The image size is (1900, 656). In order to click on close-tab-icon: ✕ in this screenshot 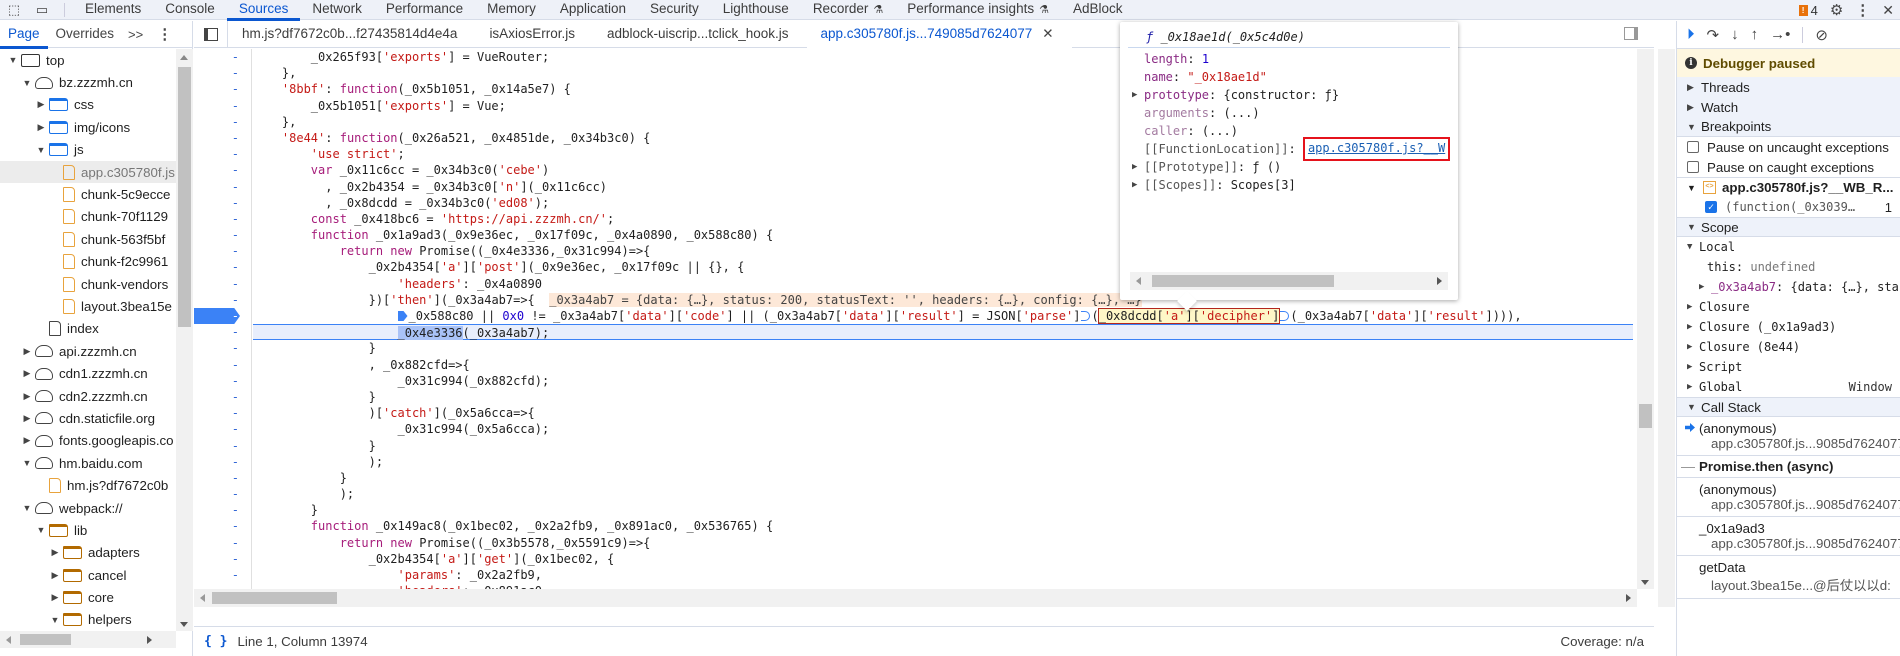, I will do `click(1047, 33)`.